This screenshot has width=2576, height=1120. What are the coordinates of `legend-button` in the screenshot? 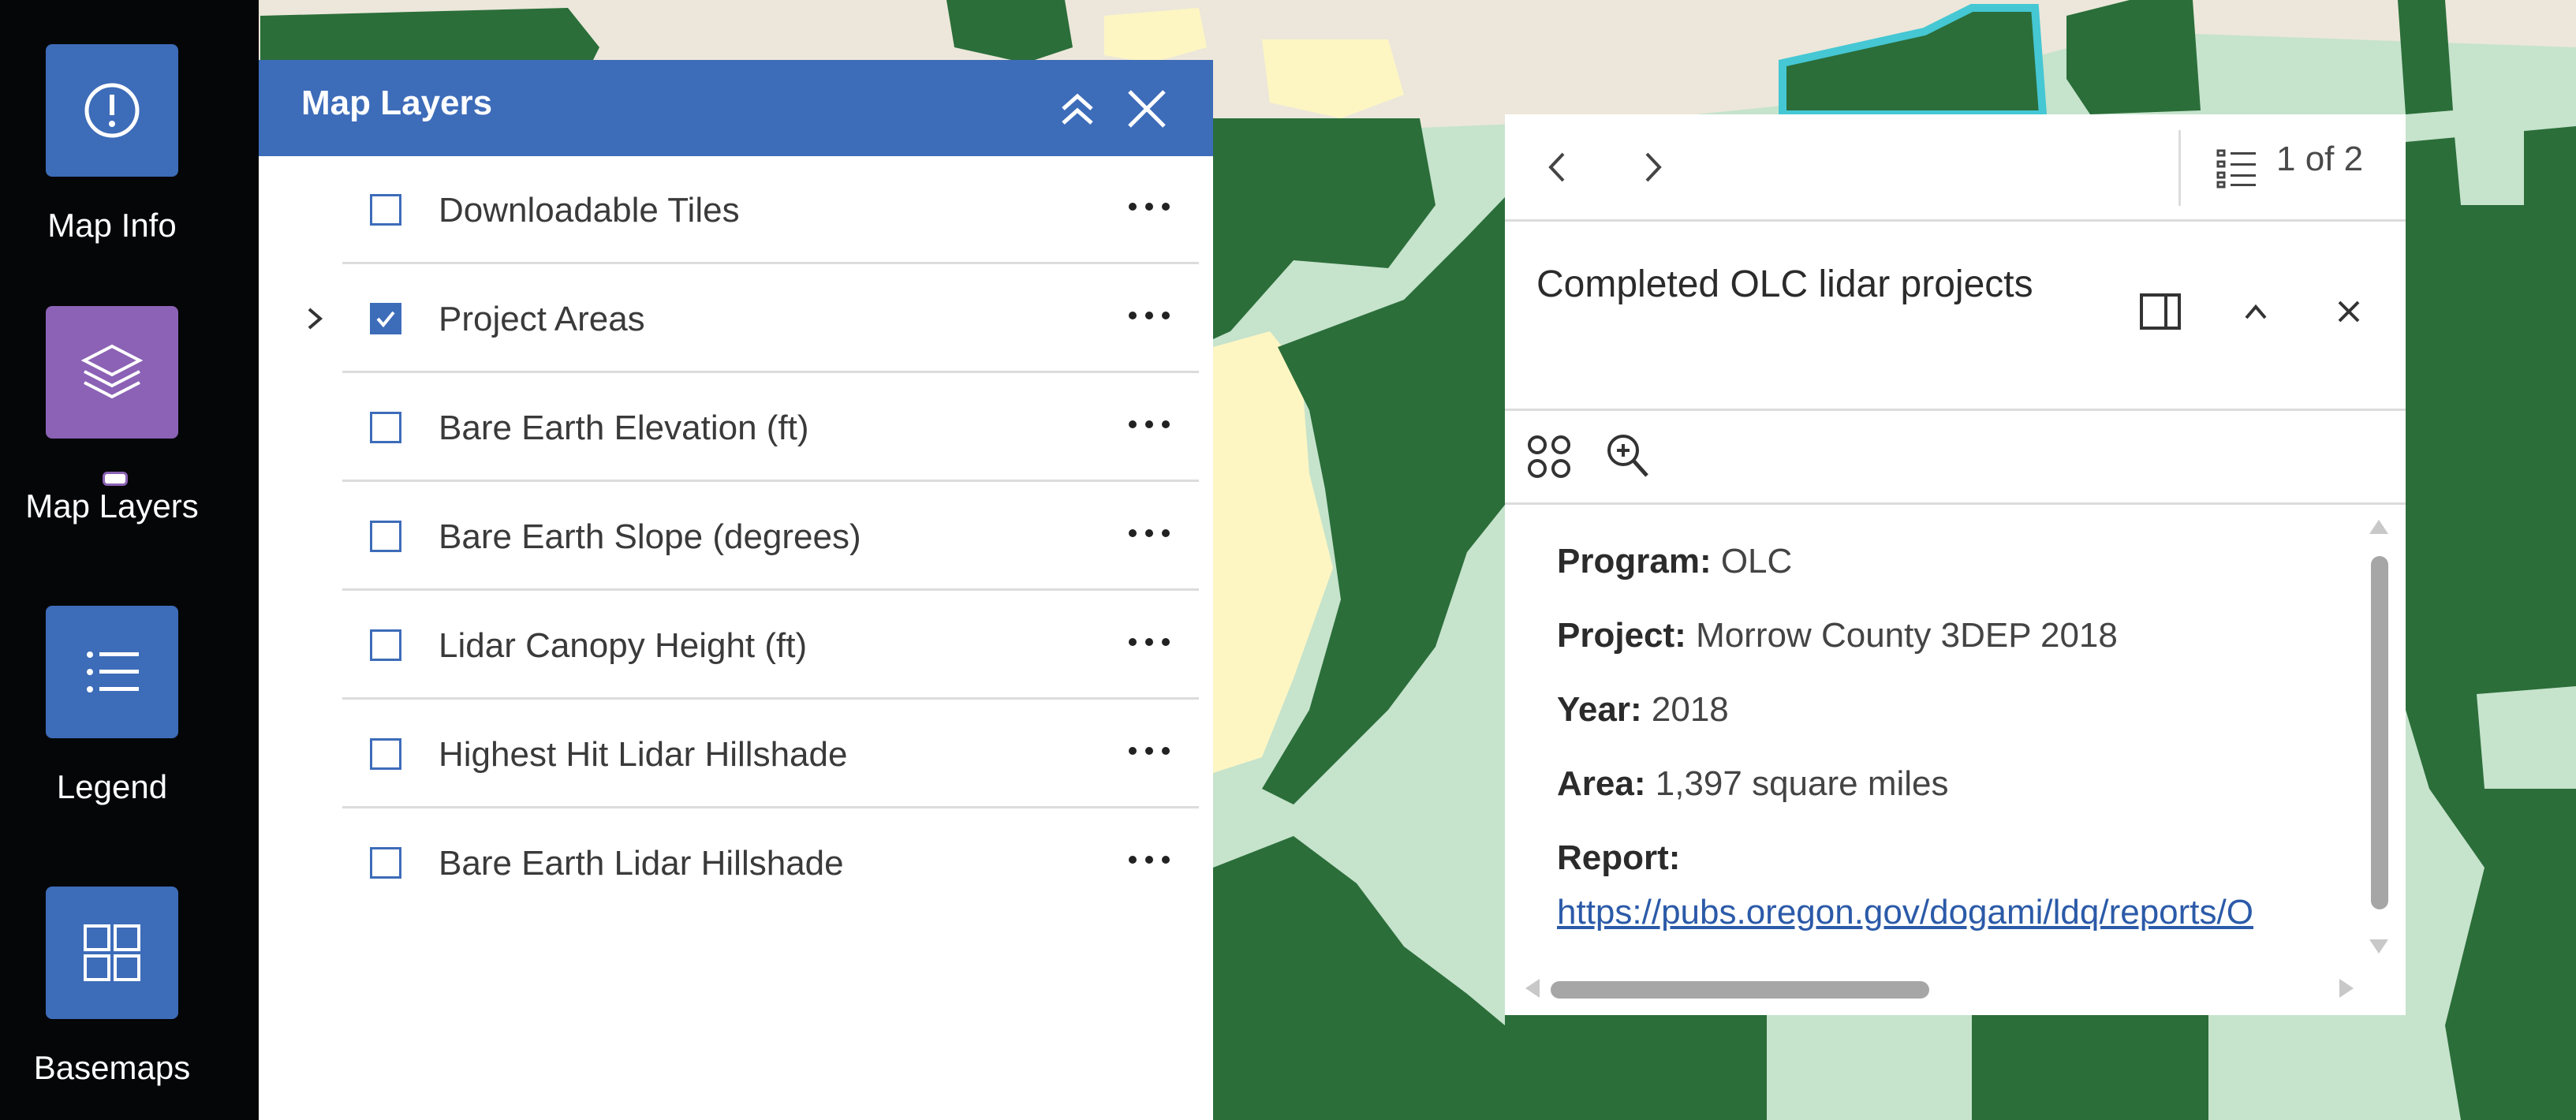 It's located at (112, 672).